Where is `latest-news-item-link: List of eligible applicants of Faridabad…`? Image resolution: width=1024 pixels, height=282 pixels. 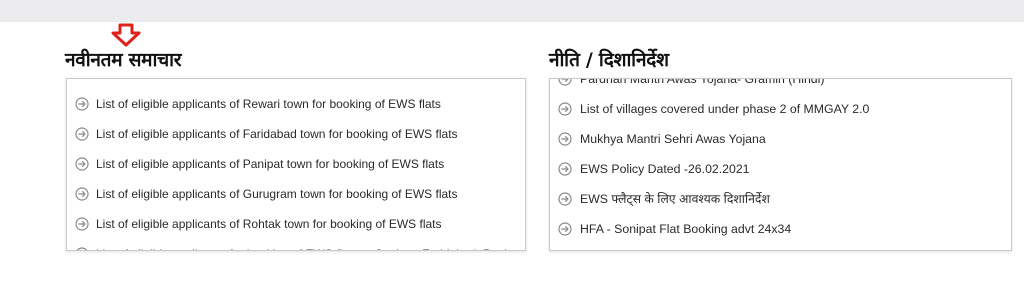
latest-news-item-link: List of eligible applicants of Faridabad… is located at coordinates (277, 134).